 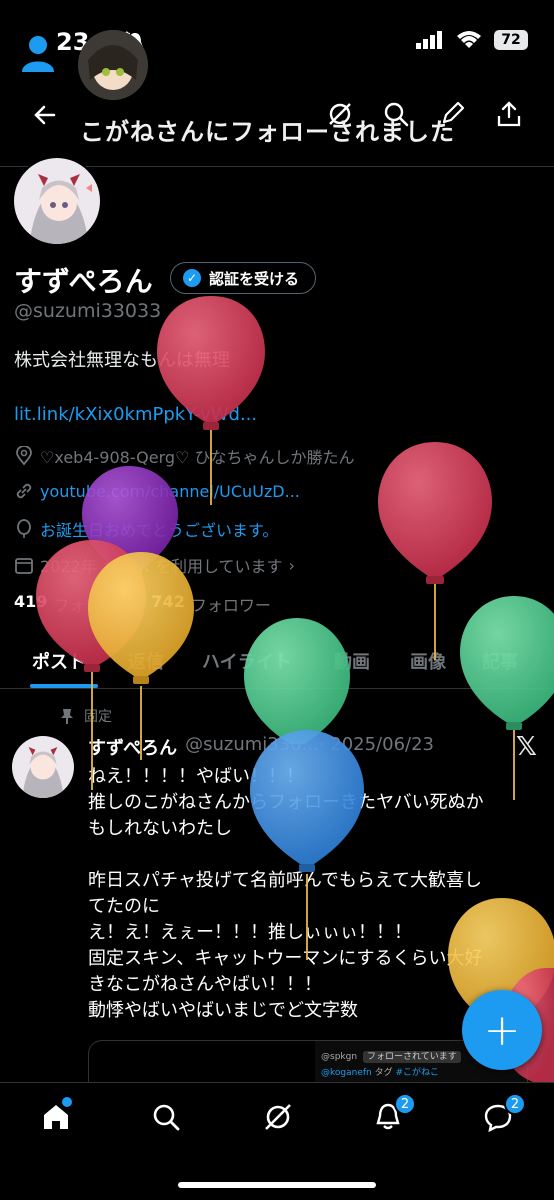 What do you see at coordinates (146, 661) in the screenshot?
I see `tab-replies: 返信` at bounding box center [146, 661].